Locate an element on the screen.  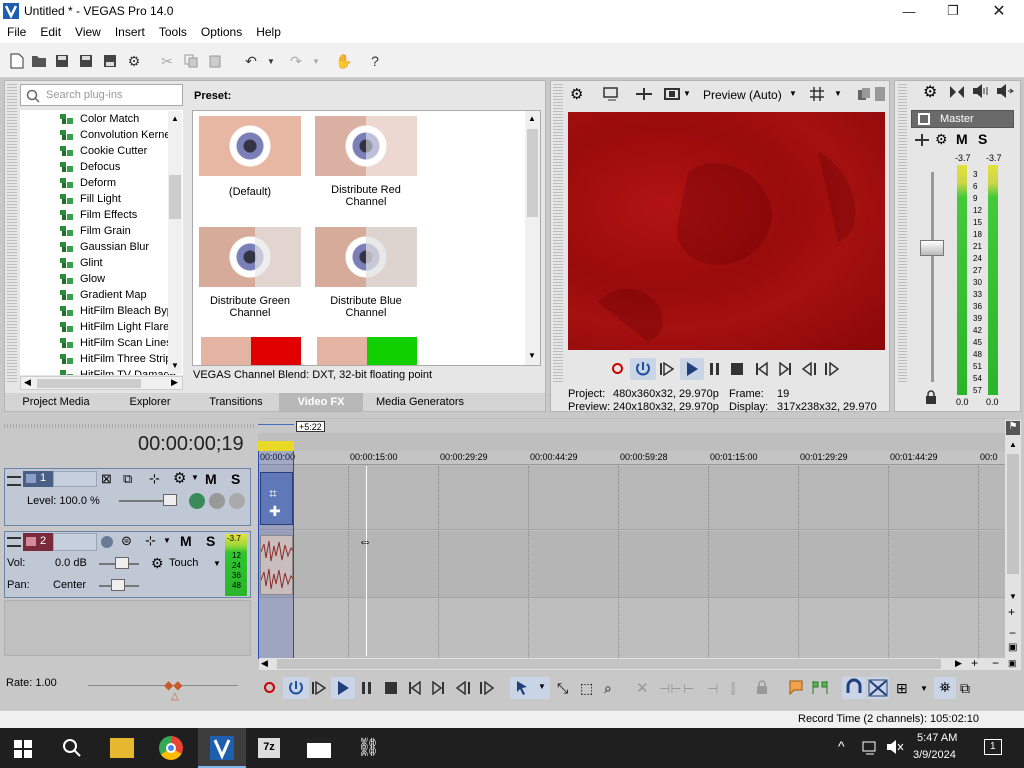
rate-slider-track is located at coordinates (163, 685).